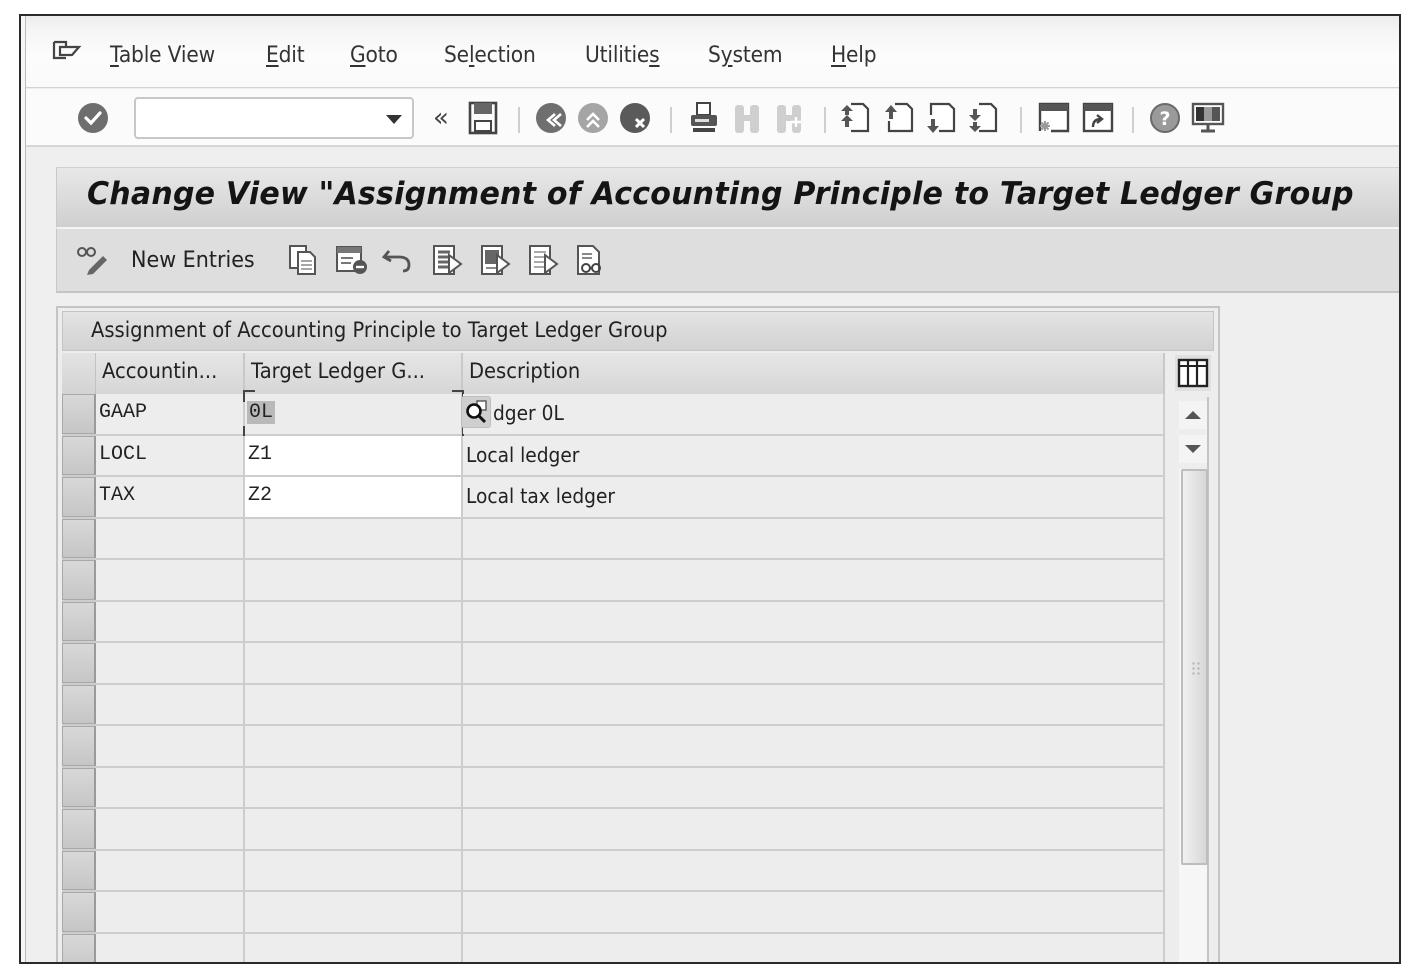  I want to click on scroll-thumb, so click(1194, 667).